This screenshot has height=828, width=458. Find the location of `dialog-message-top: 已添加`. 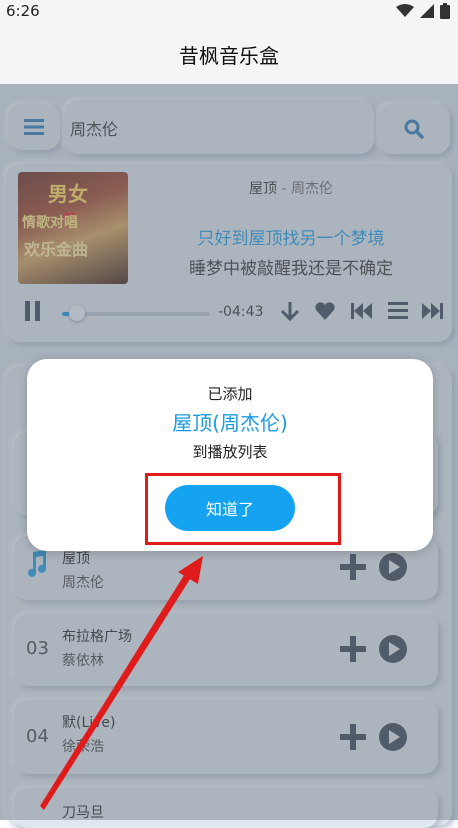

dialog-message-top: 已添加 is located at coordinates (230, 394).